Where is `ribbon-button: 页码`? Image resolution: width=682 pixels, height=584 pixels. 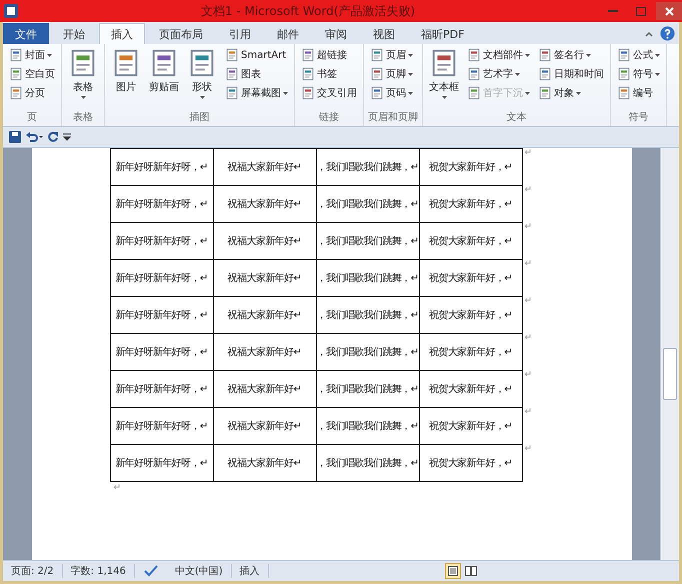 ribbon-button: 页码 is located at coordinates (391, 93).